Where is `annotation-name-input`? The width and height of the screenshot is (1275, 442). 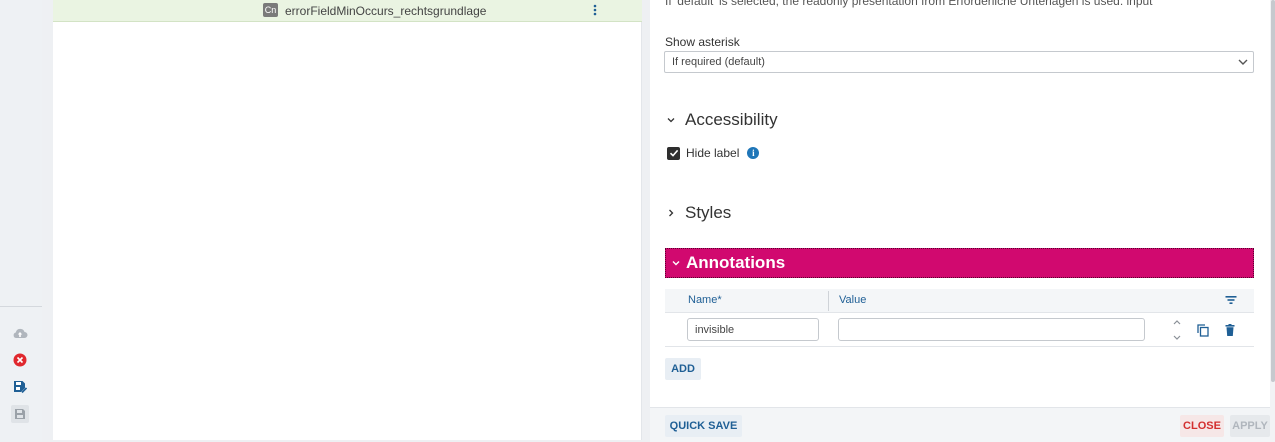
annotation-name-input is located at coordinates (753, 329).